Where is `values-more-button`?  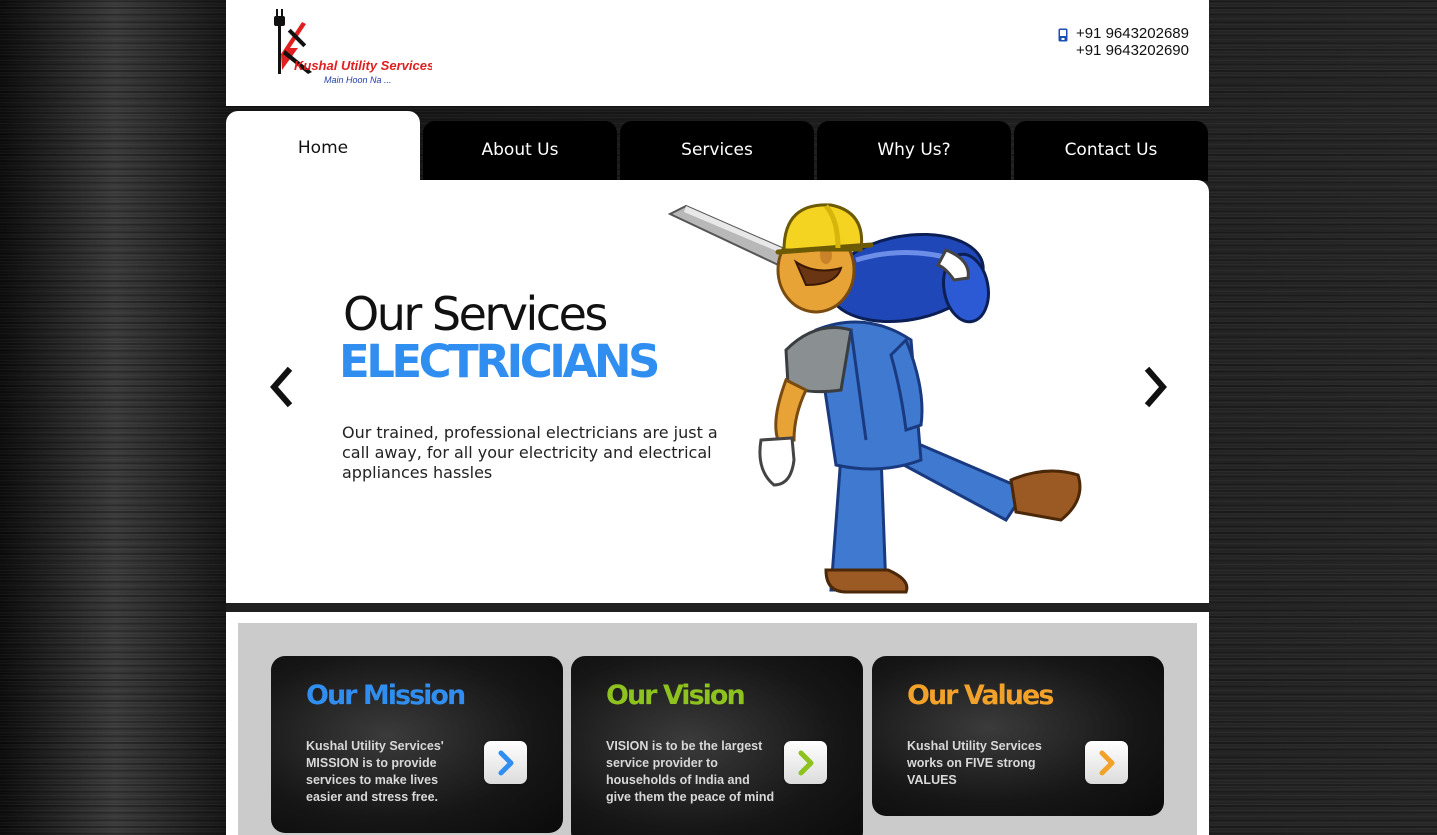
values-more-button is located at coordinates (1106, 762).